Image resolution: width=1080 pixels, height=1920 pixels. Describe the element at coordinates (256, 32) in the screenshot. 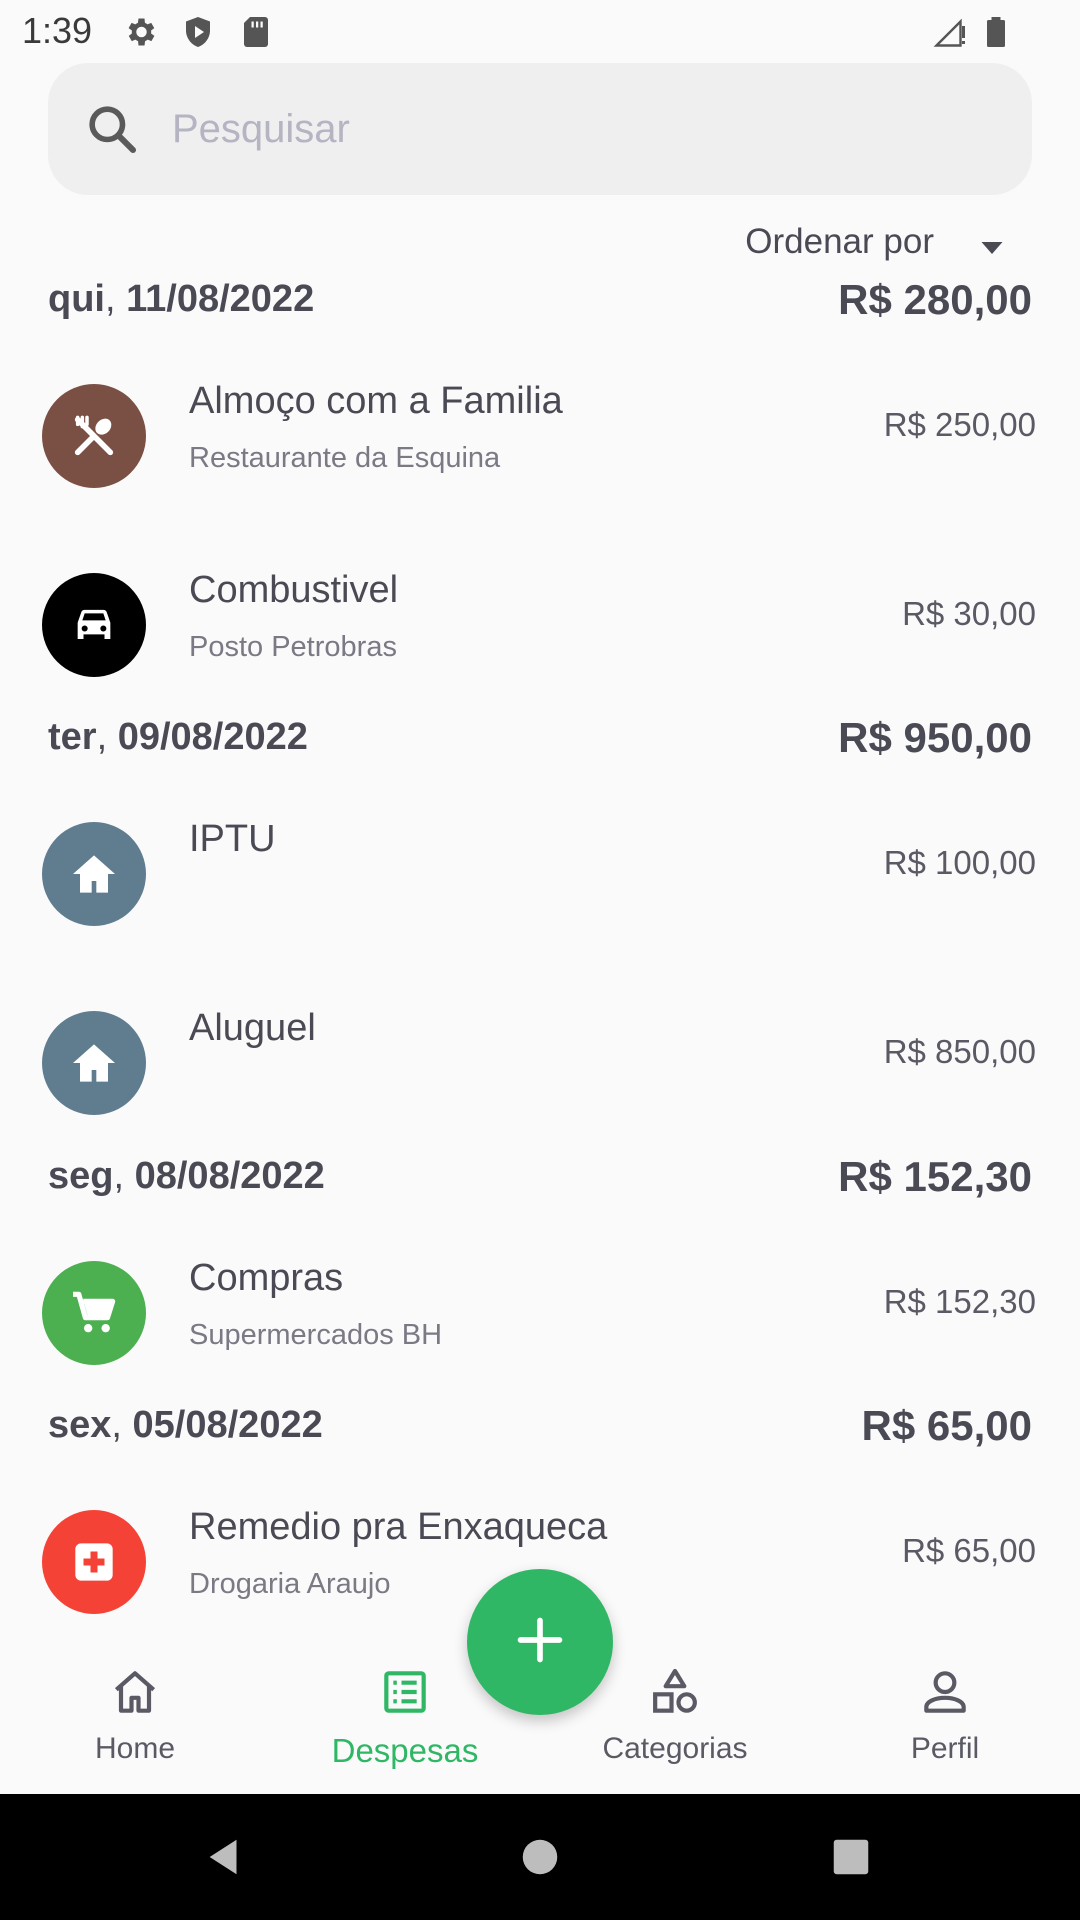

I see `sd-card-icon` at that location.